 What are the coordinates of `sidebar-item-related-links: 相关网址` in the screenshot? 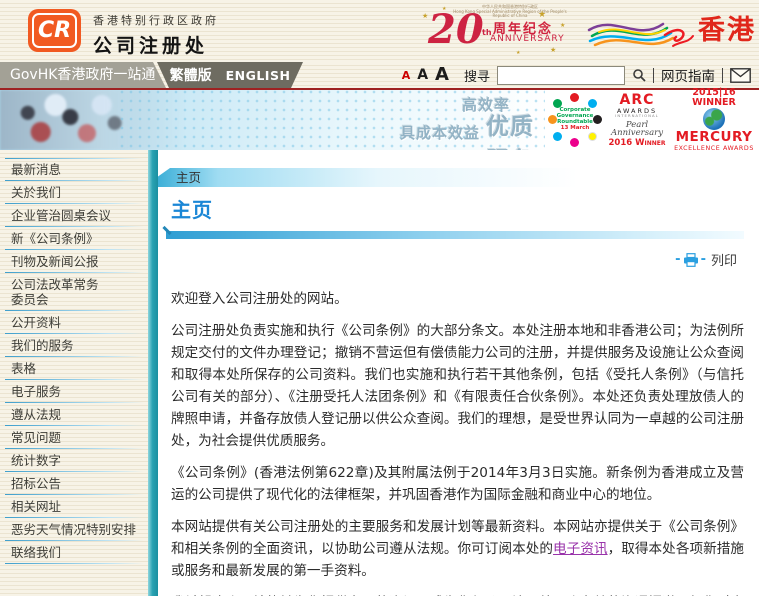 It's located at (74, 506).